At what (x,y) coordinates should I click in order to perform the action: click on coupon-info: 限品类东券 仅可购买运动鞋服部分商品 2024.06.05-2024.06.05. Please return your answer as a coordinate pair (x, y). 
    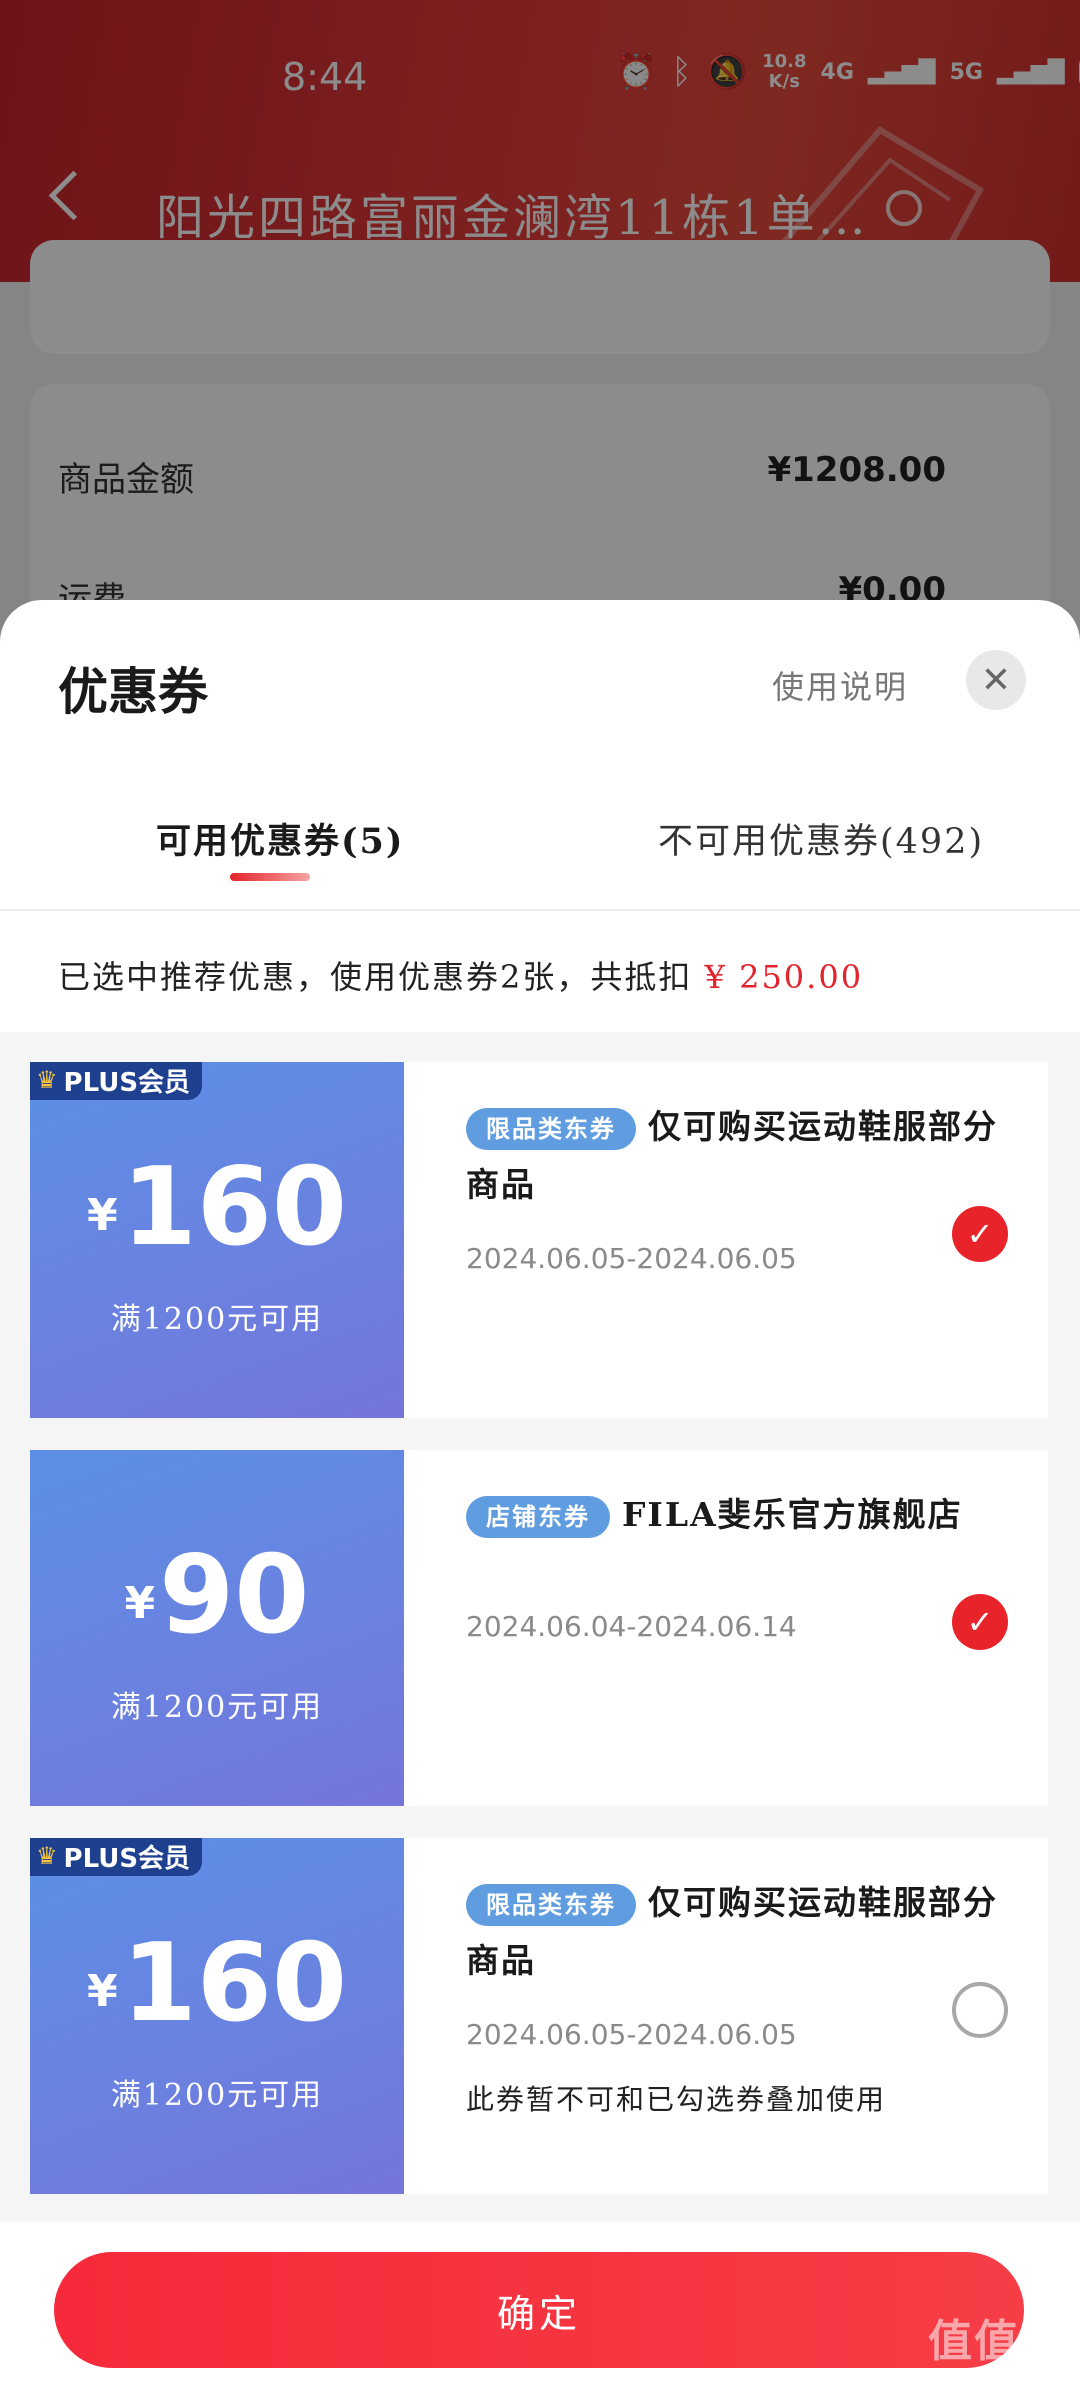
    Looking at the image, I should click on (734, 1240).